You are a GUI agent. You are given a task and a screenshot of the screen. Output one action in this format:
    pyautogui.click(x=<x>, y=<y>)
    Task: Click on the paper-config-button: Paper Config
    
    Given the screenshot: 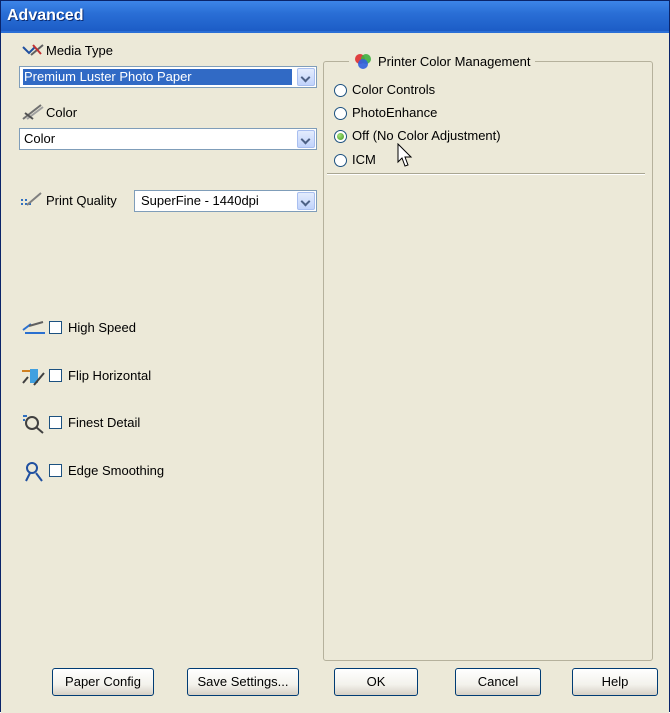 What is the action you would take?
    pyautogui.click(x=103, y=682)
    